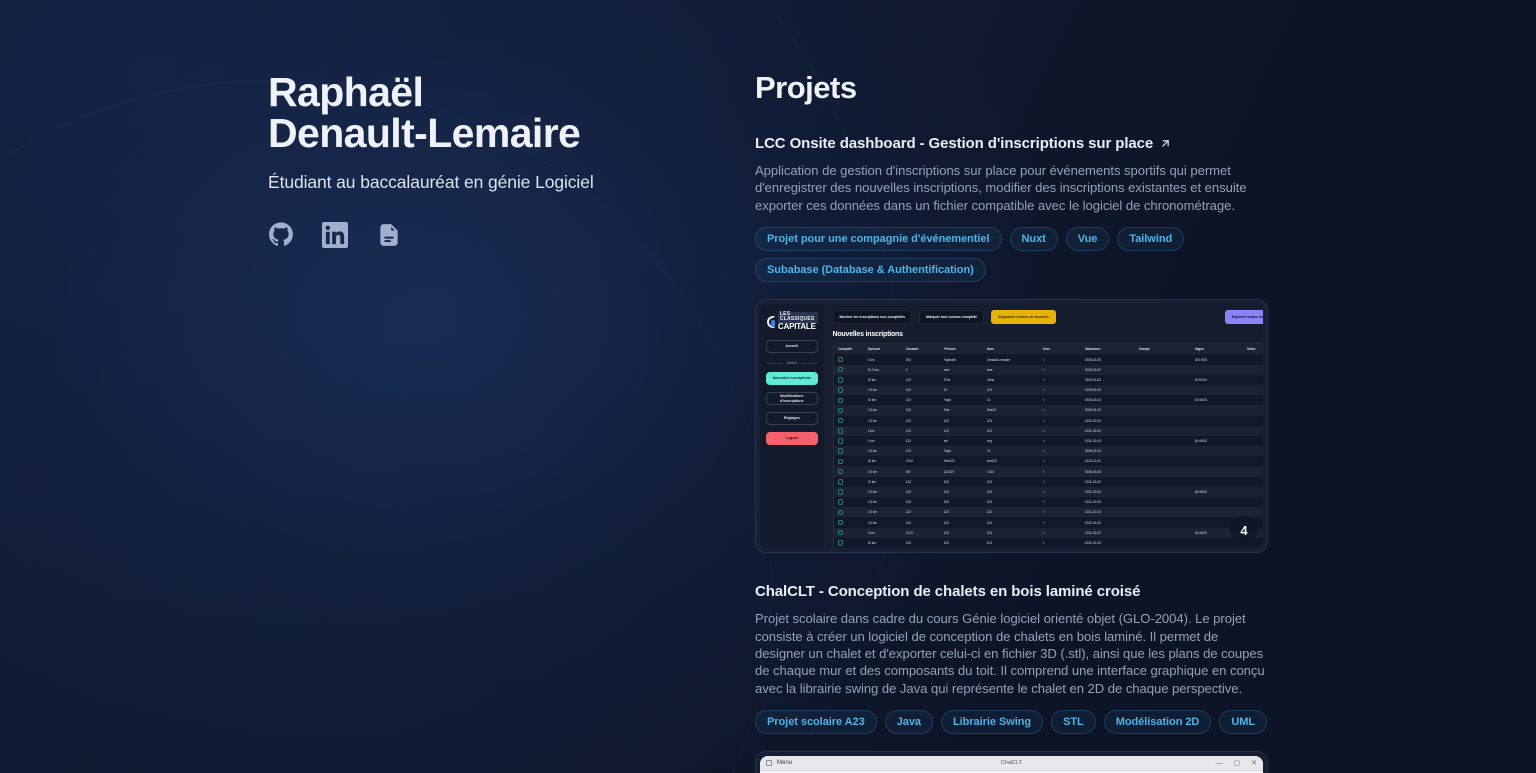 The height and width of the screenshot is (773, 1536). What do you see at coordinates (389, 235) in the screenshot?
I see `resume-document-icon` at bounding box center [389, 235].